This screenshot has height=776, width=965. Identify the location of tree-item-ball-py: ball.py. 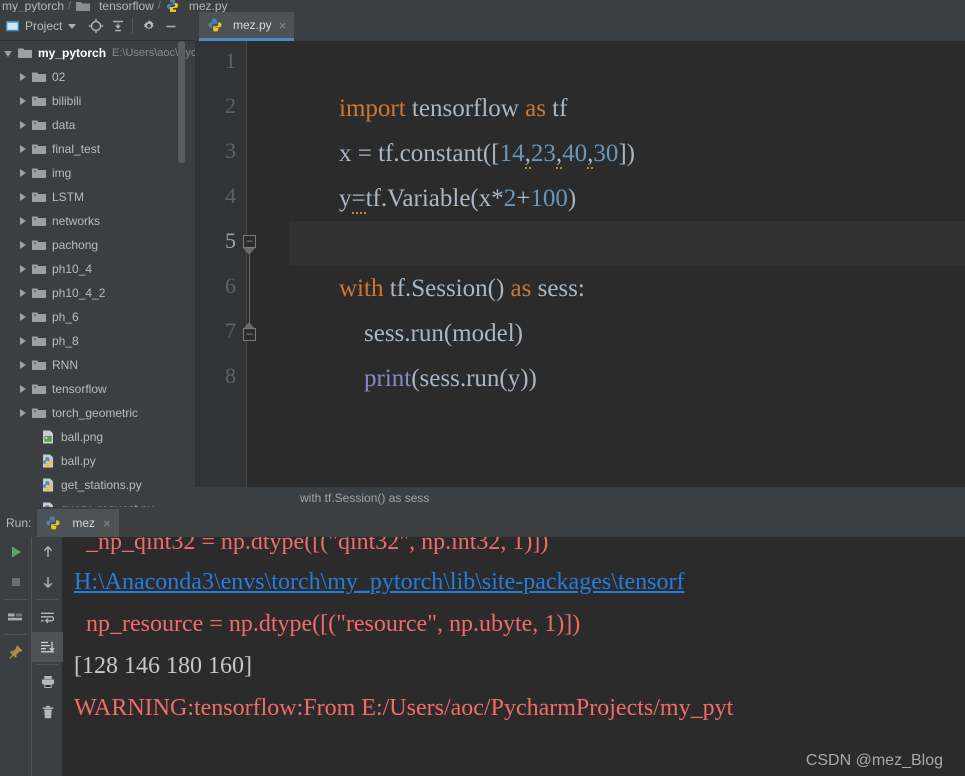
(97, 461).